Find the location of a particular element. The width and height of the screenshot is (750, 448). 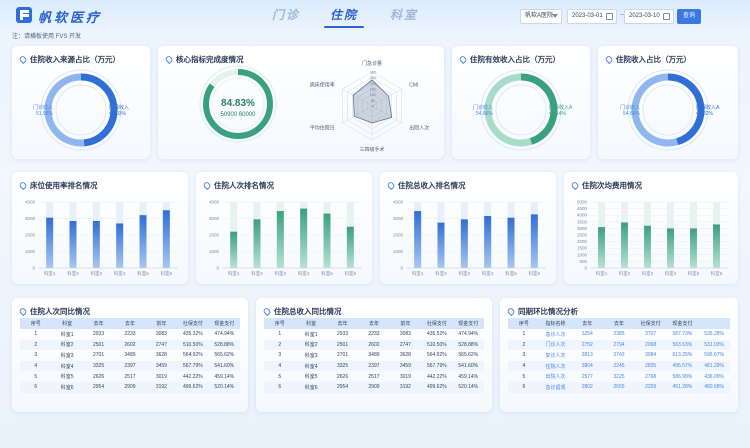

table-cell: 科室4 is located at coordinates (311, 366).